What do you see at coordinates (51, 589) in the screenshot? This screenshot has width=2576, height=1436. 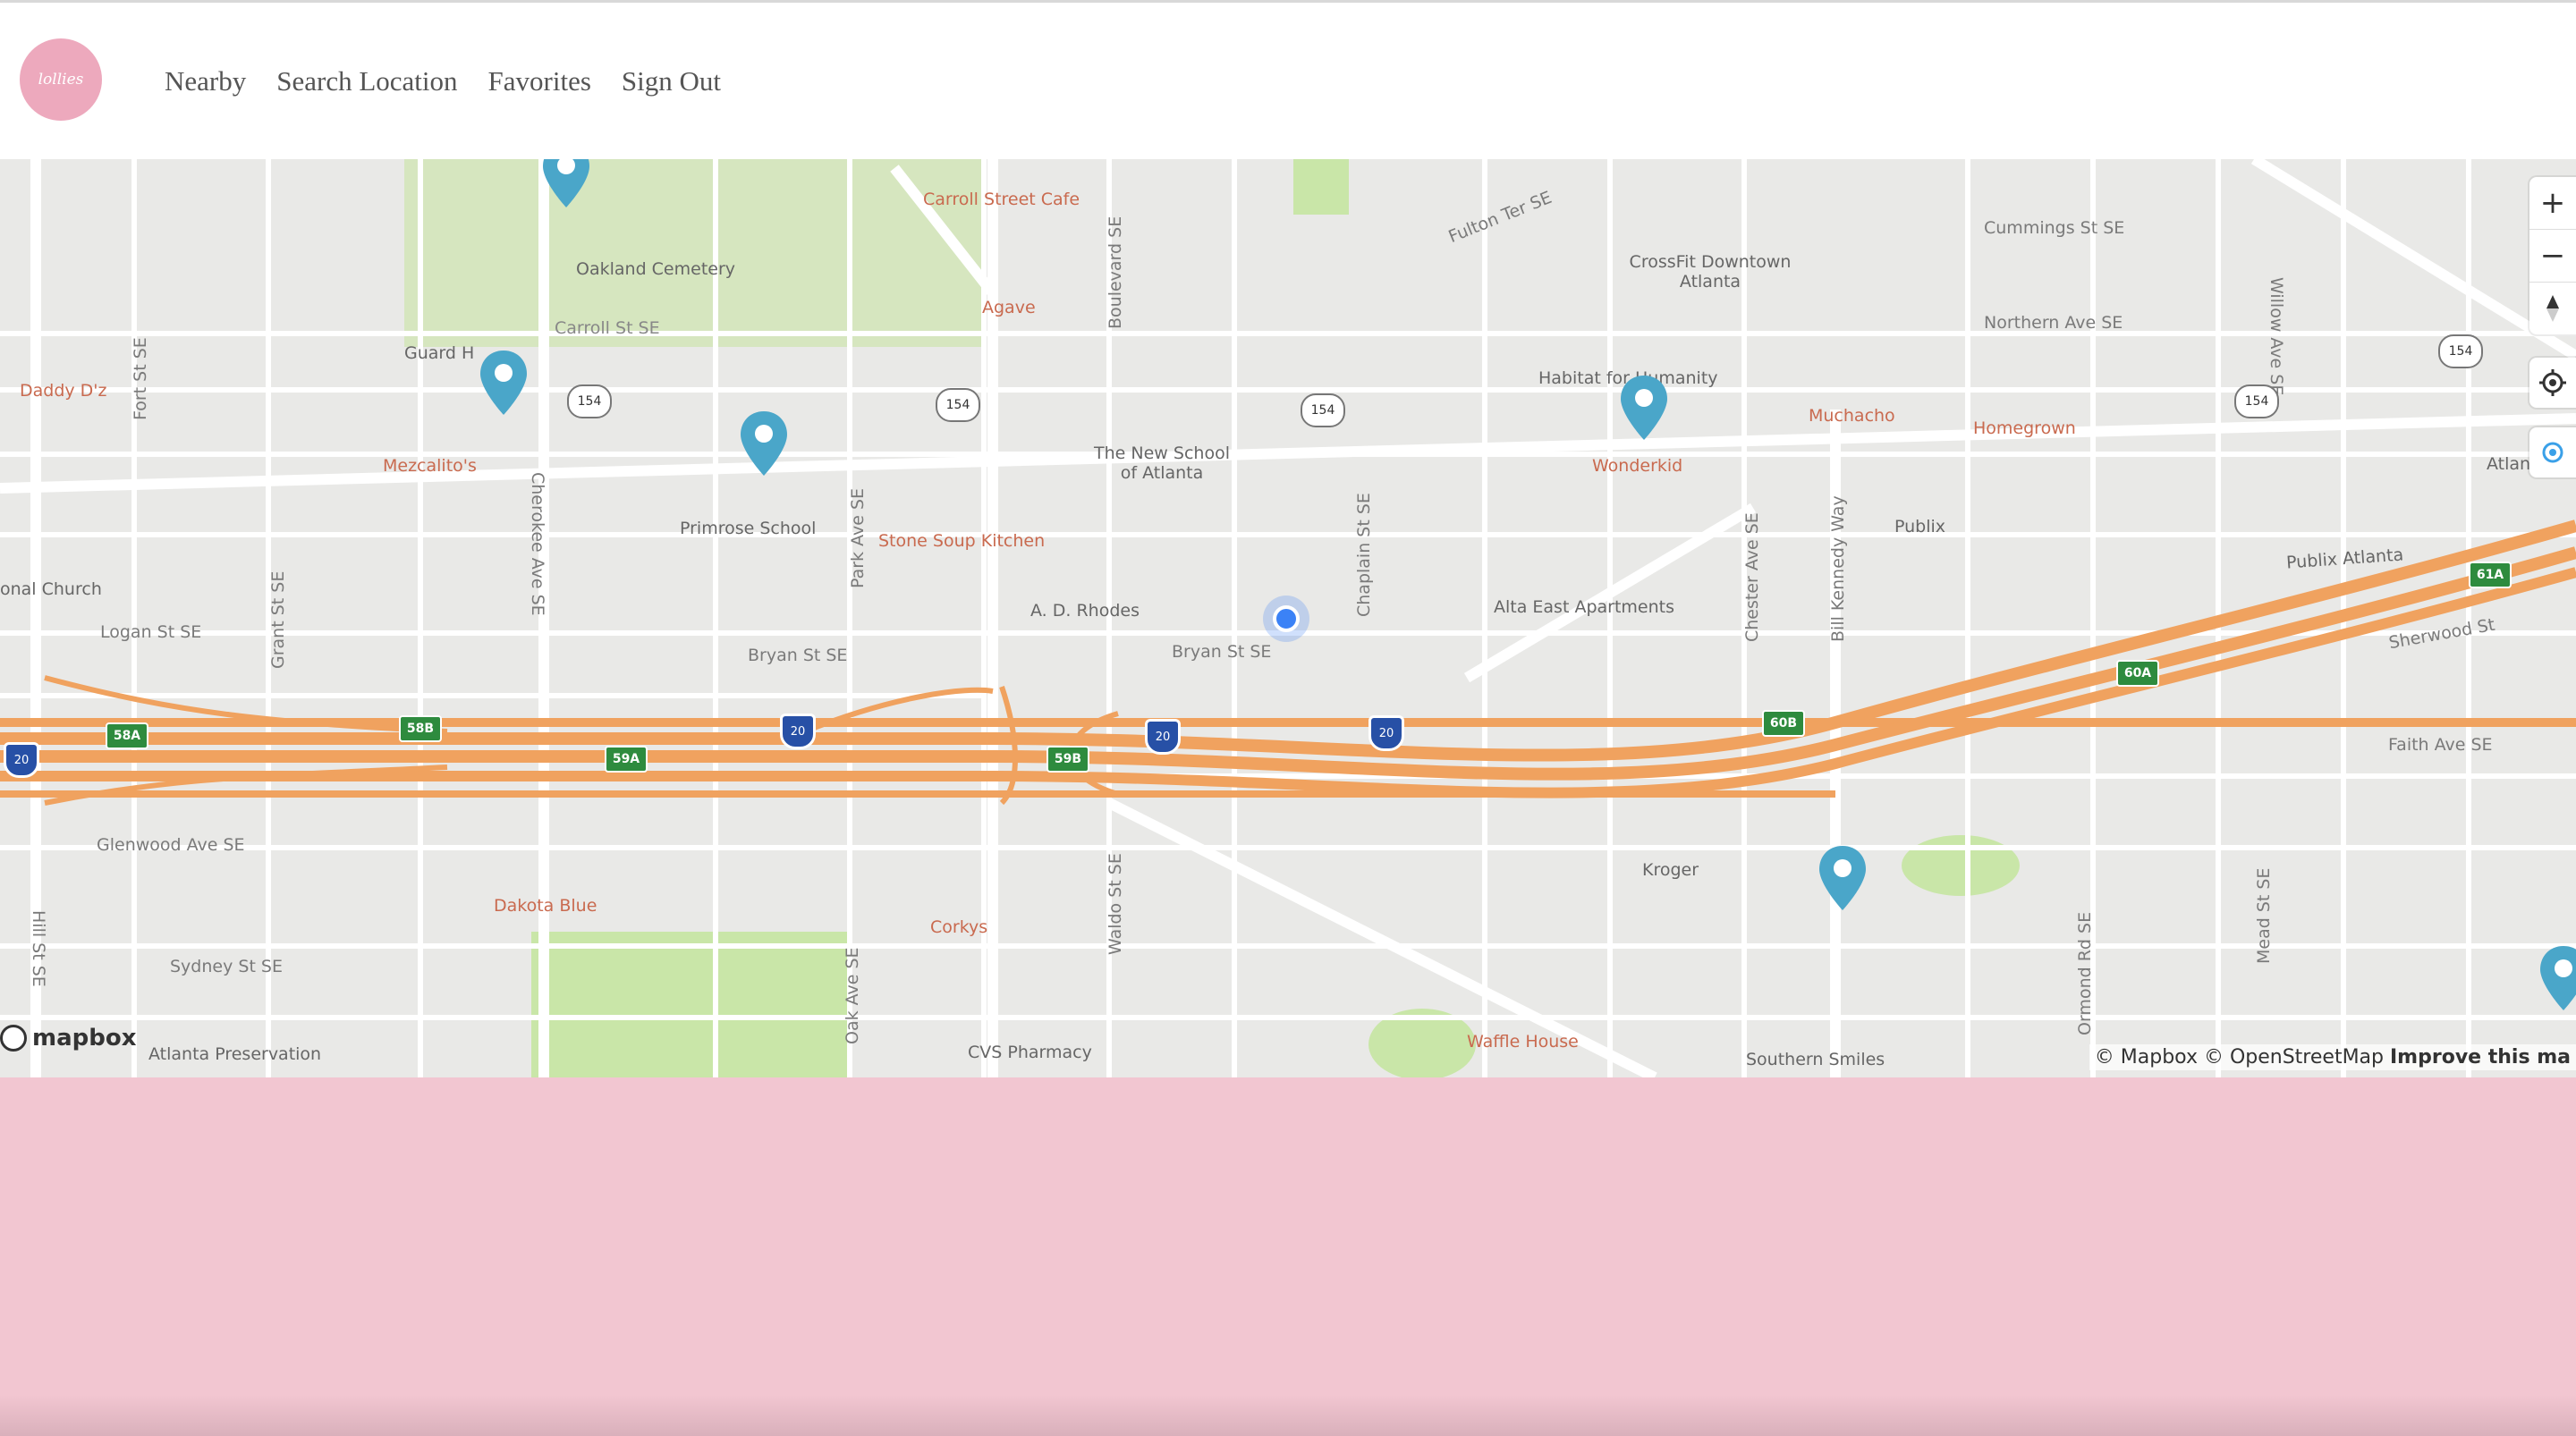 I see `place-label: onal Church` at bounding box center [51, 589].